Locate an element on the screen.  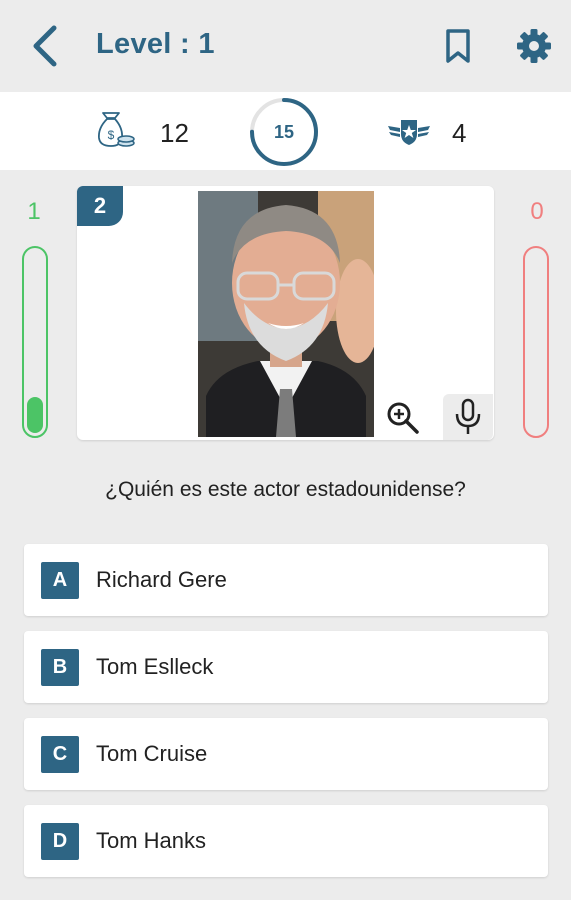
settings-button is located at coordinates (534, 46).